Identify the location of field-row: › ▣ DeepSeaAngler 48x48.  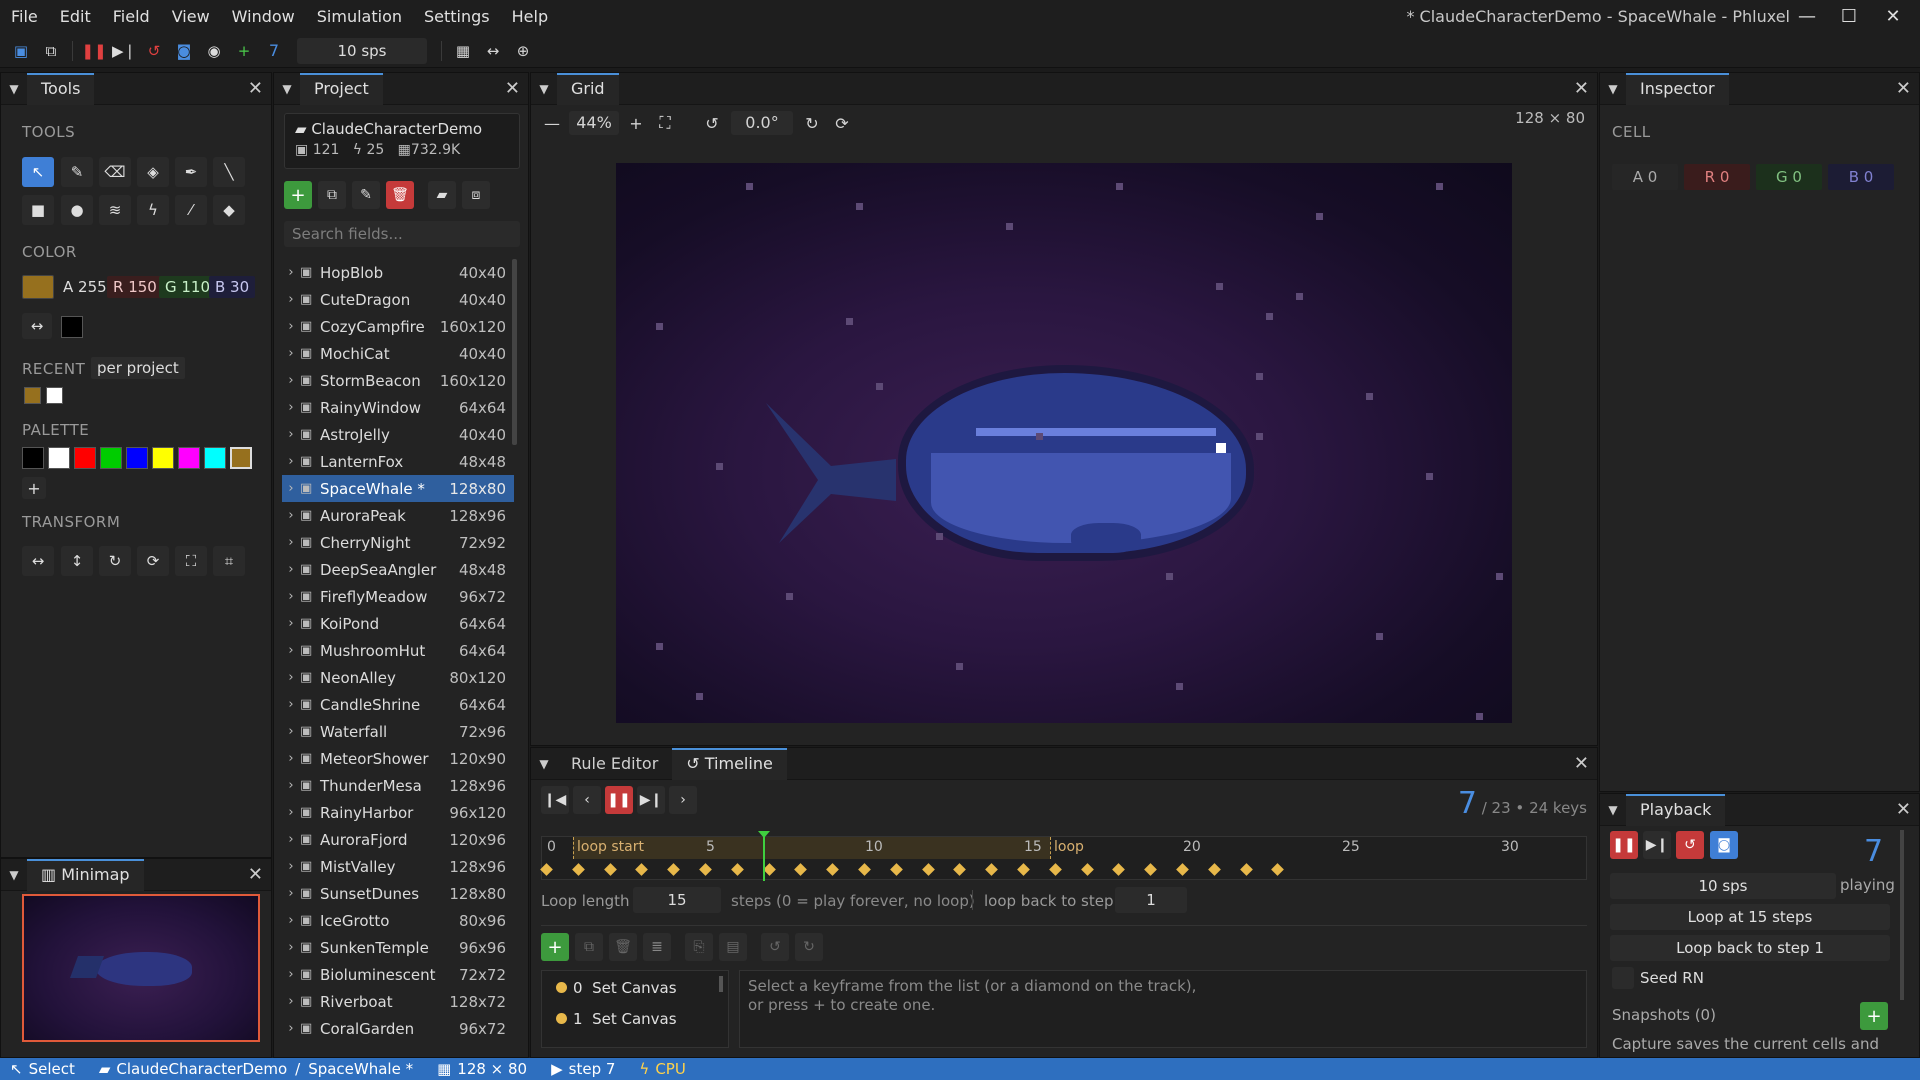
(398, 569).